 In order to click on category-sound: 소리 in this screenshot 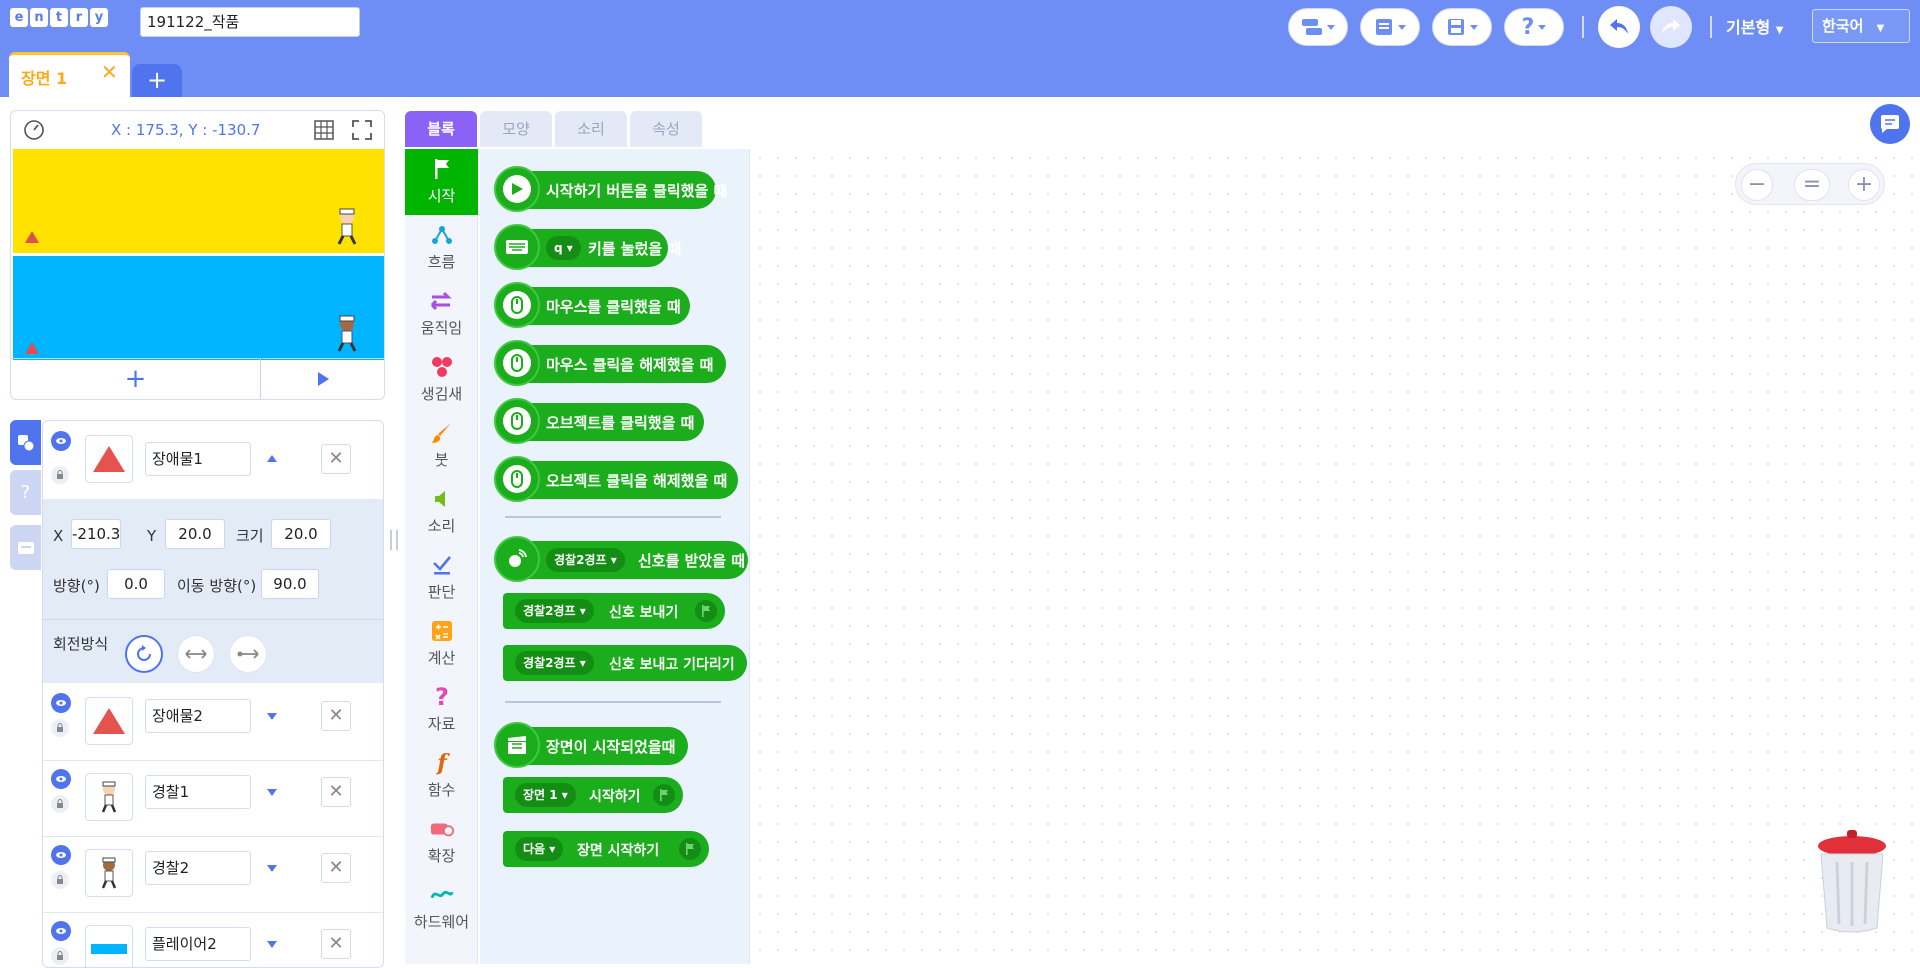, I will do `click(441, 511)`.